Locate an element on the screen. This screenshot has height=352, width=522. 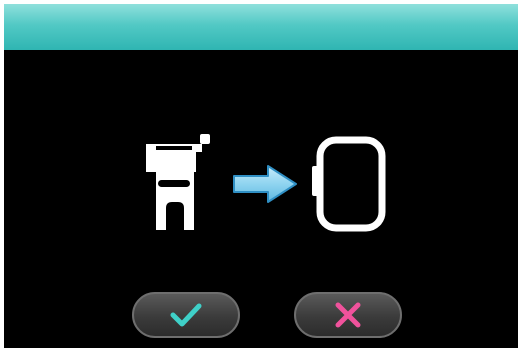
presser-foot-icon is located at coordinates (179, 182).